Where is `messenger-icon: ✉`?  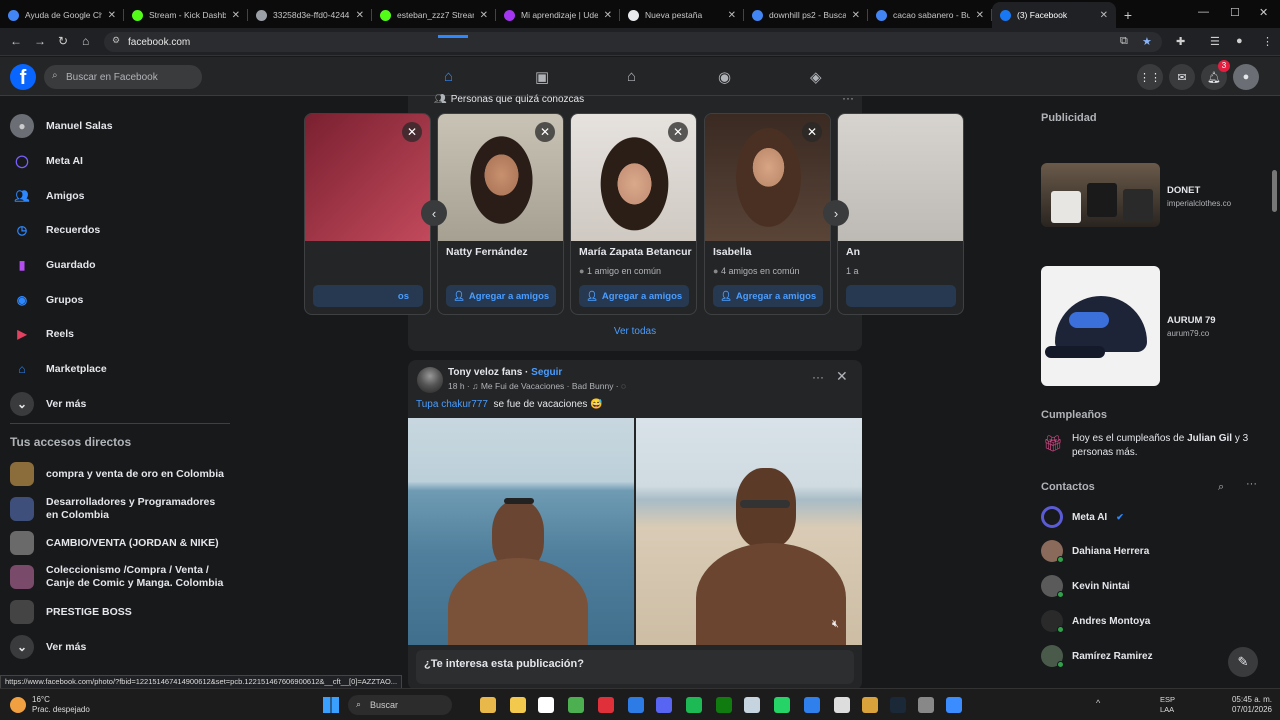 messenger-icon: ✉ is located at coordinates (1182, 77).